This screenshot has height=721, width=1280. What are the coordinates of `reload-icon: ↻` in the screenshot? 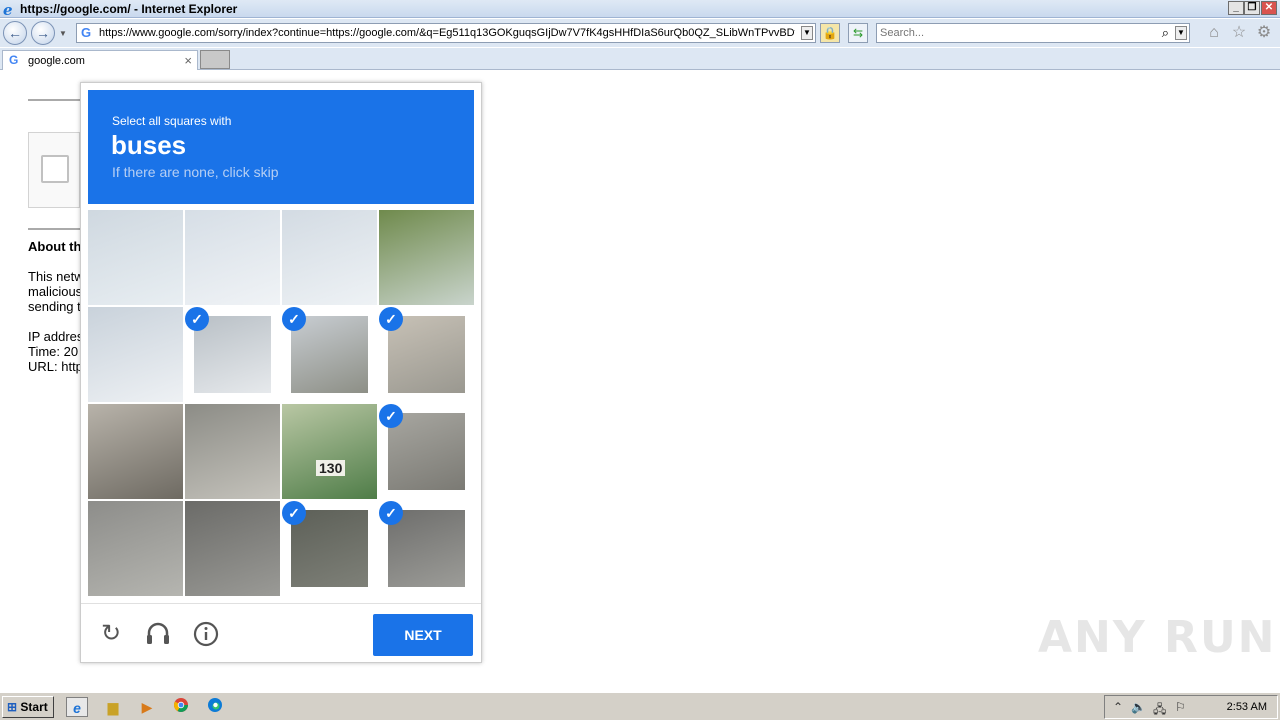 It's located at (111, 634).